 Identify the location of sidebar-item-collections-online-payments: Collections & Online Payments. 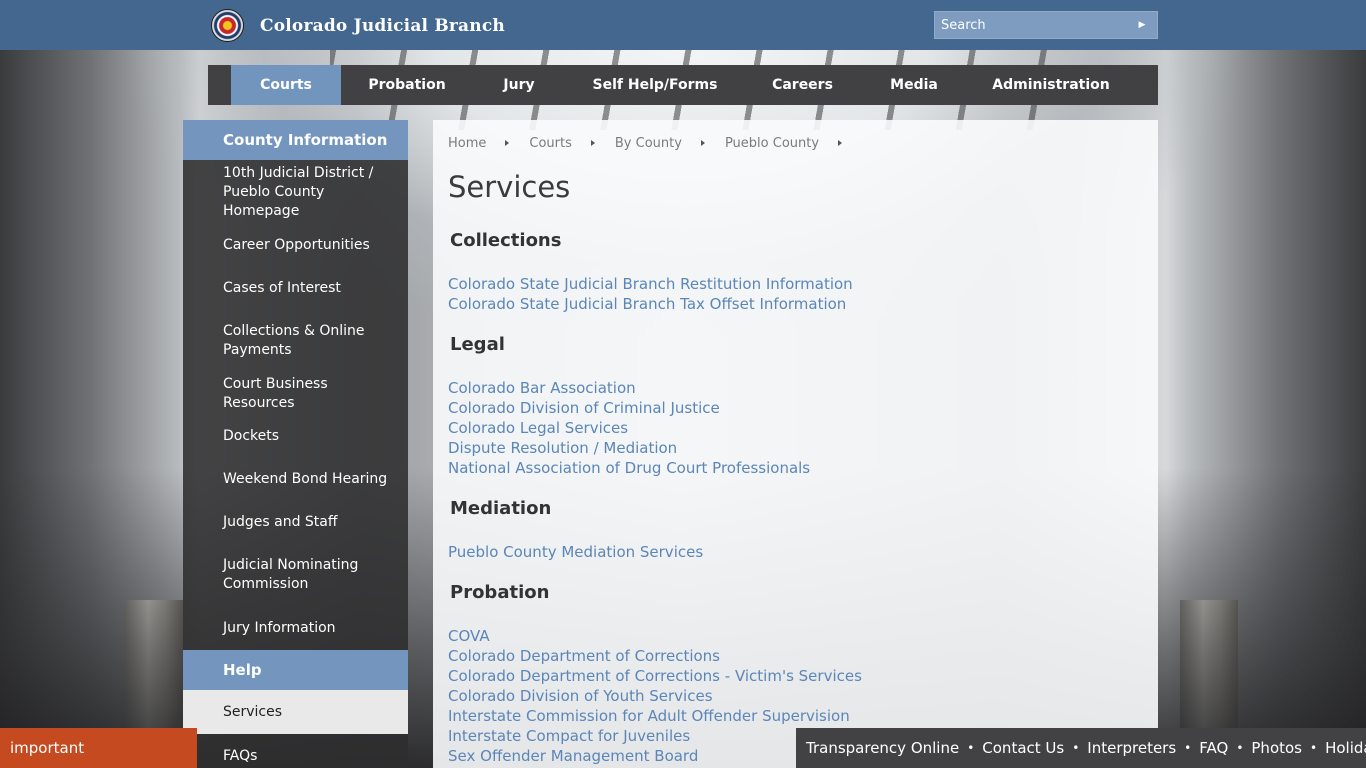
(295, 341).